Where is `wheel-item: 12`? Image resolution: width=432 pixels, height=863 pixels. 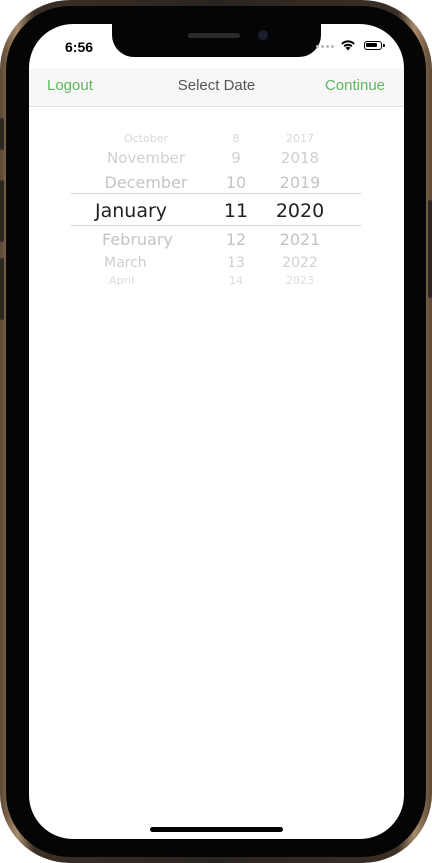
wheel-item: 12 is located at coordinates (236, 239).